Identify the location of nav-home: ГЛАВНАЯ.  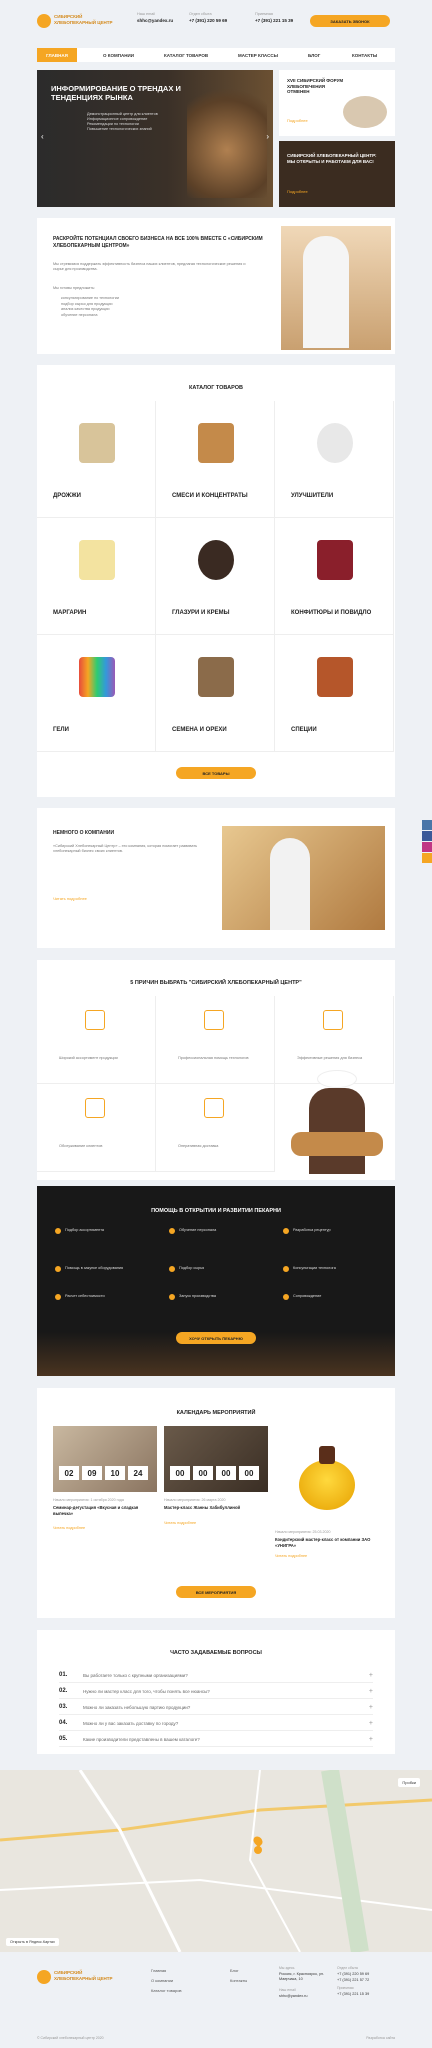
(57, 55).